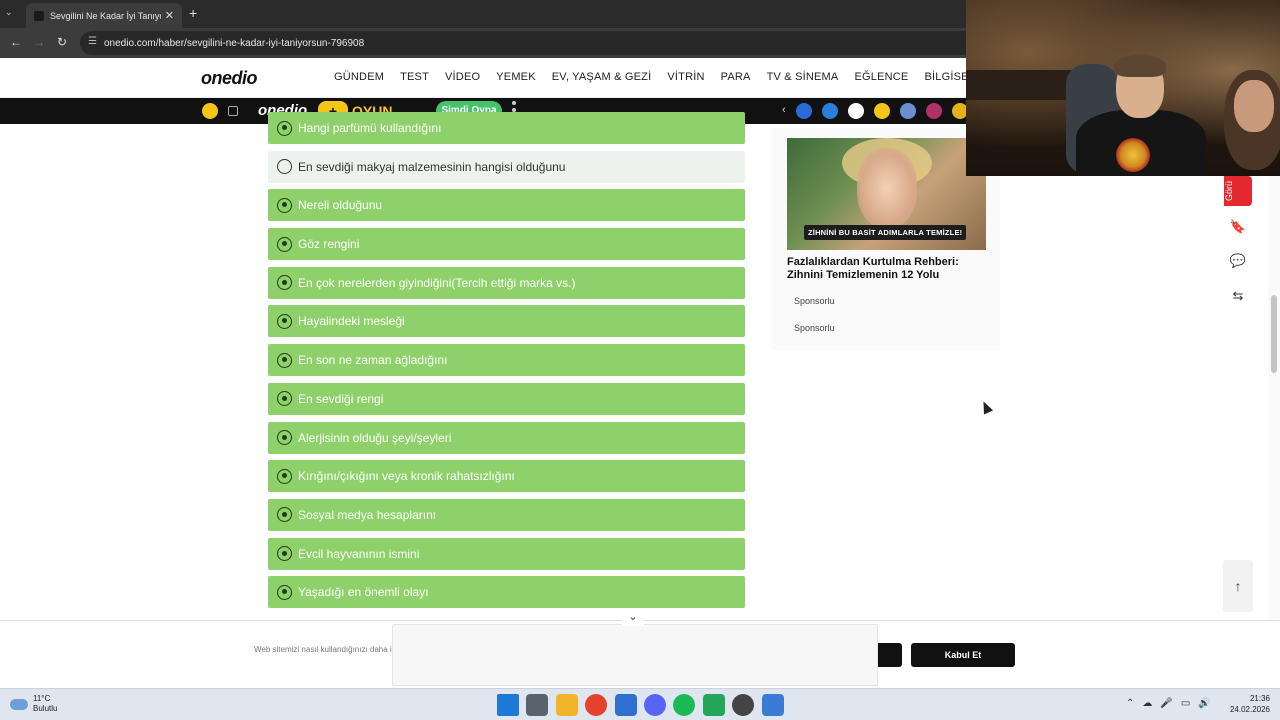  What do you see at coordinates (803, 77) in the screenshot?
I see `nav-item-tv-sinema: TV & SİNEMA` at bounding box center [803, 77].